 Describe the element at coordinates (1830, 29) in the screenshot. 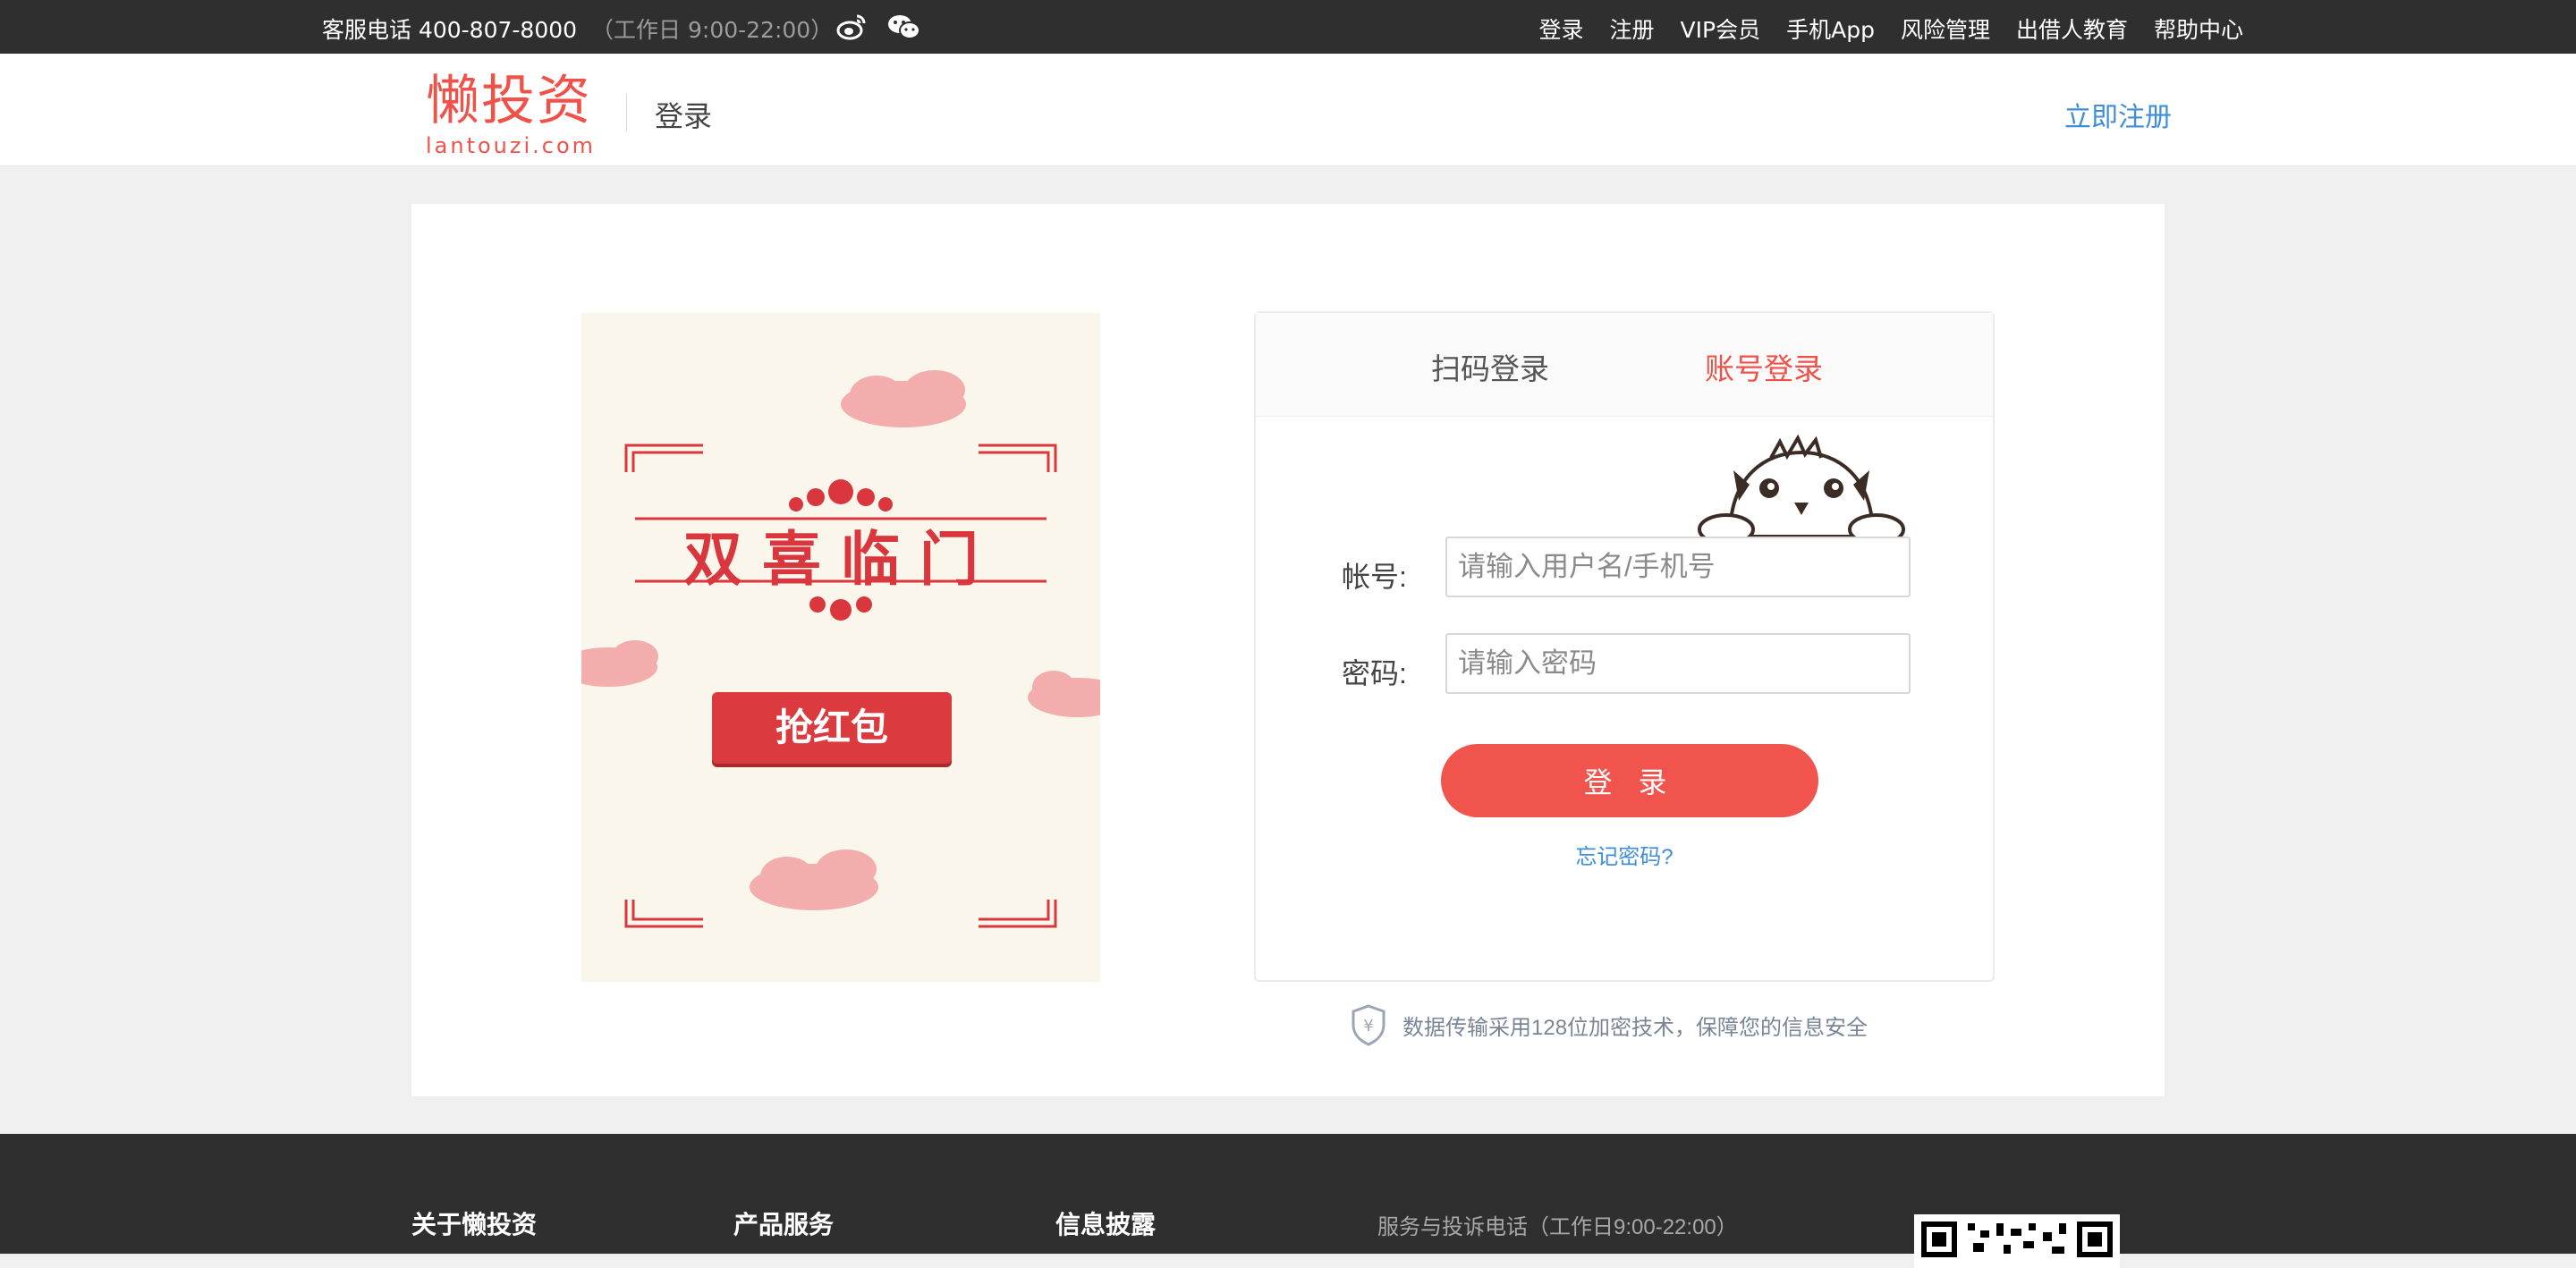

I see `nav-mobile-app: 手机App` at that location.